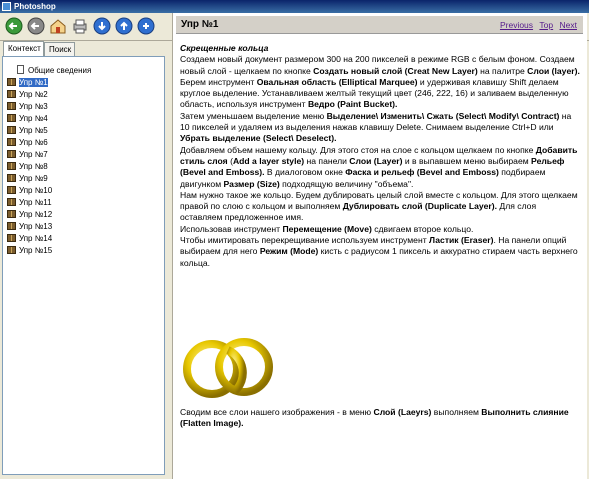  I want to click on tree-item-general: Общие сведения, so click(54, 70).